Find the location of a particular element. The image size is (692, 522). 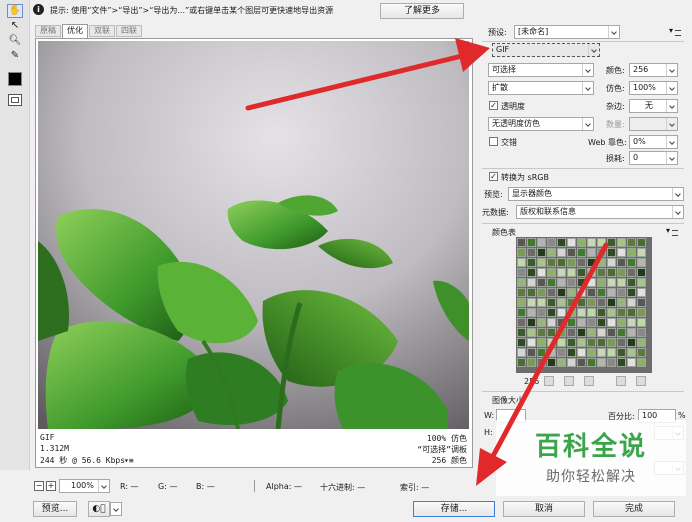

status-menu-icon: ▾≡ is located at coordinates (129, 460).